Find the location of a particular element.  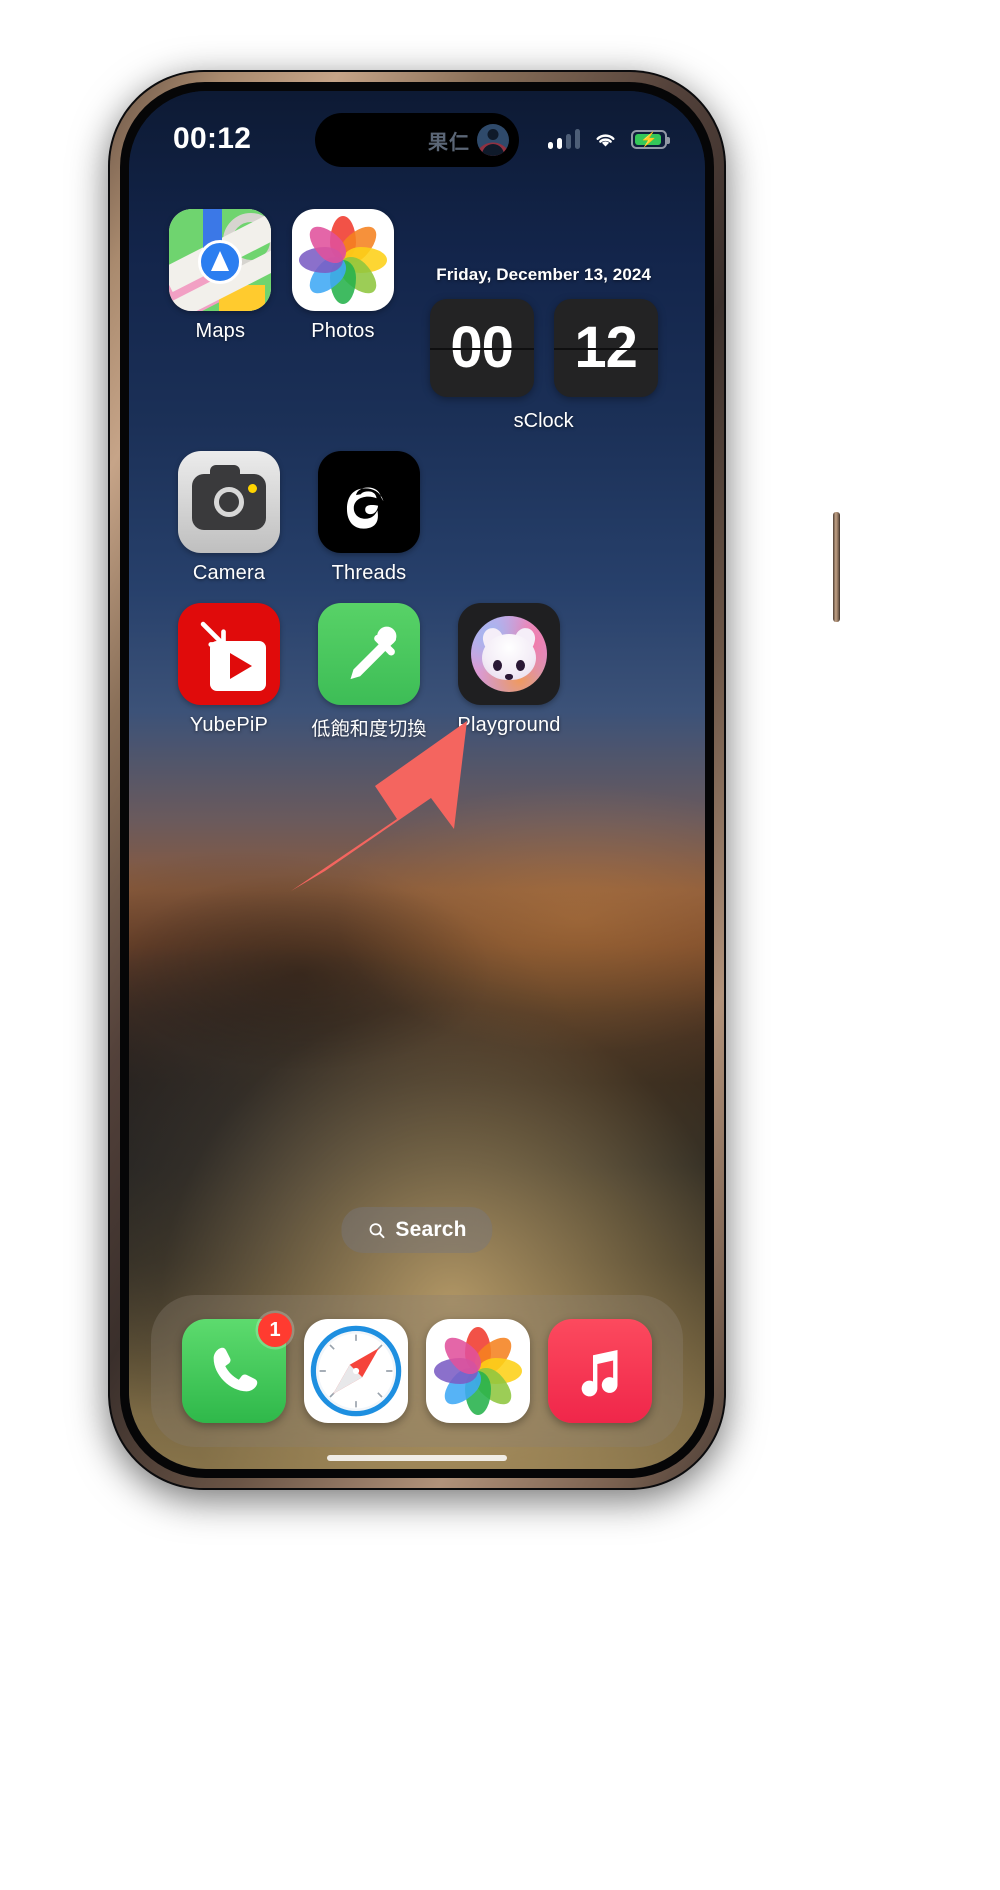

app-saturation-toggle: 低飽和度切換 is located at coordinates (369, 672).